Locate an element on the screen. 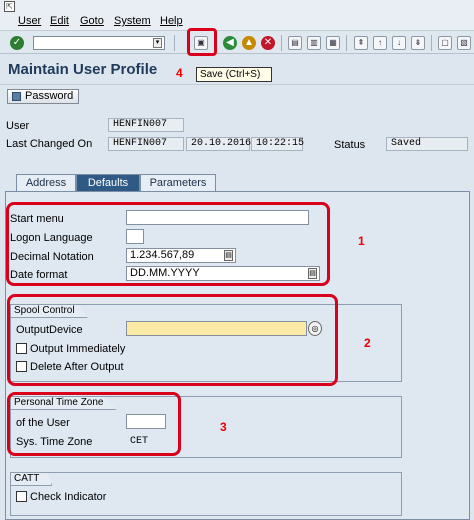 This screenshot has height=520, width=474. date-format-value: DD.MM.YYYY is located at coordinates (165, 273).